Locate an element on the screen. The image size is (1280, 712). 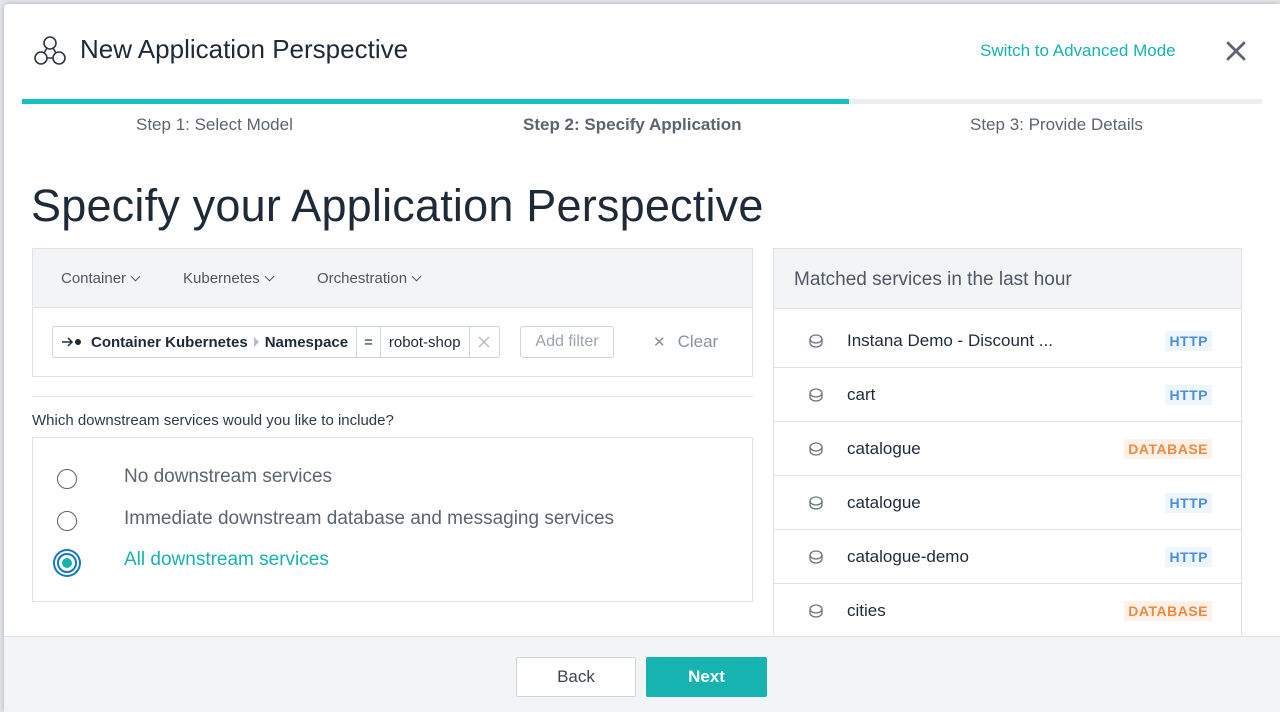
filter-chip-operator: = is located at coordinates (368, 342).